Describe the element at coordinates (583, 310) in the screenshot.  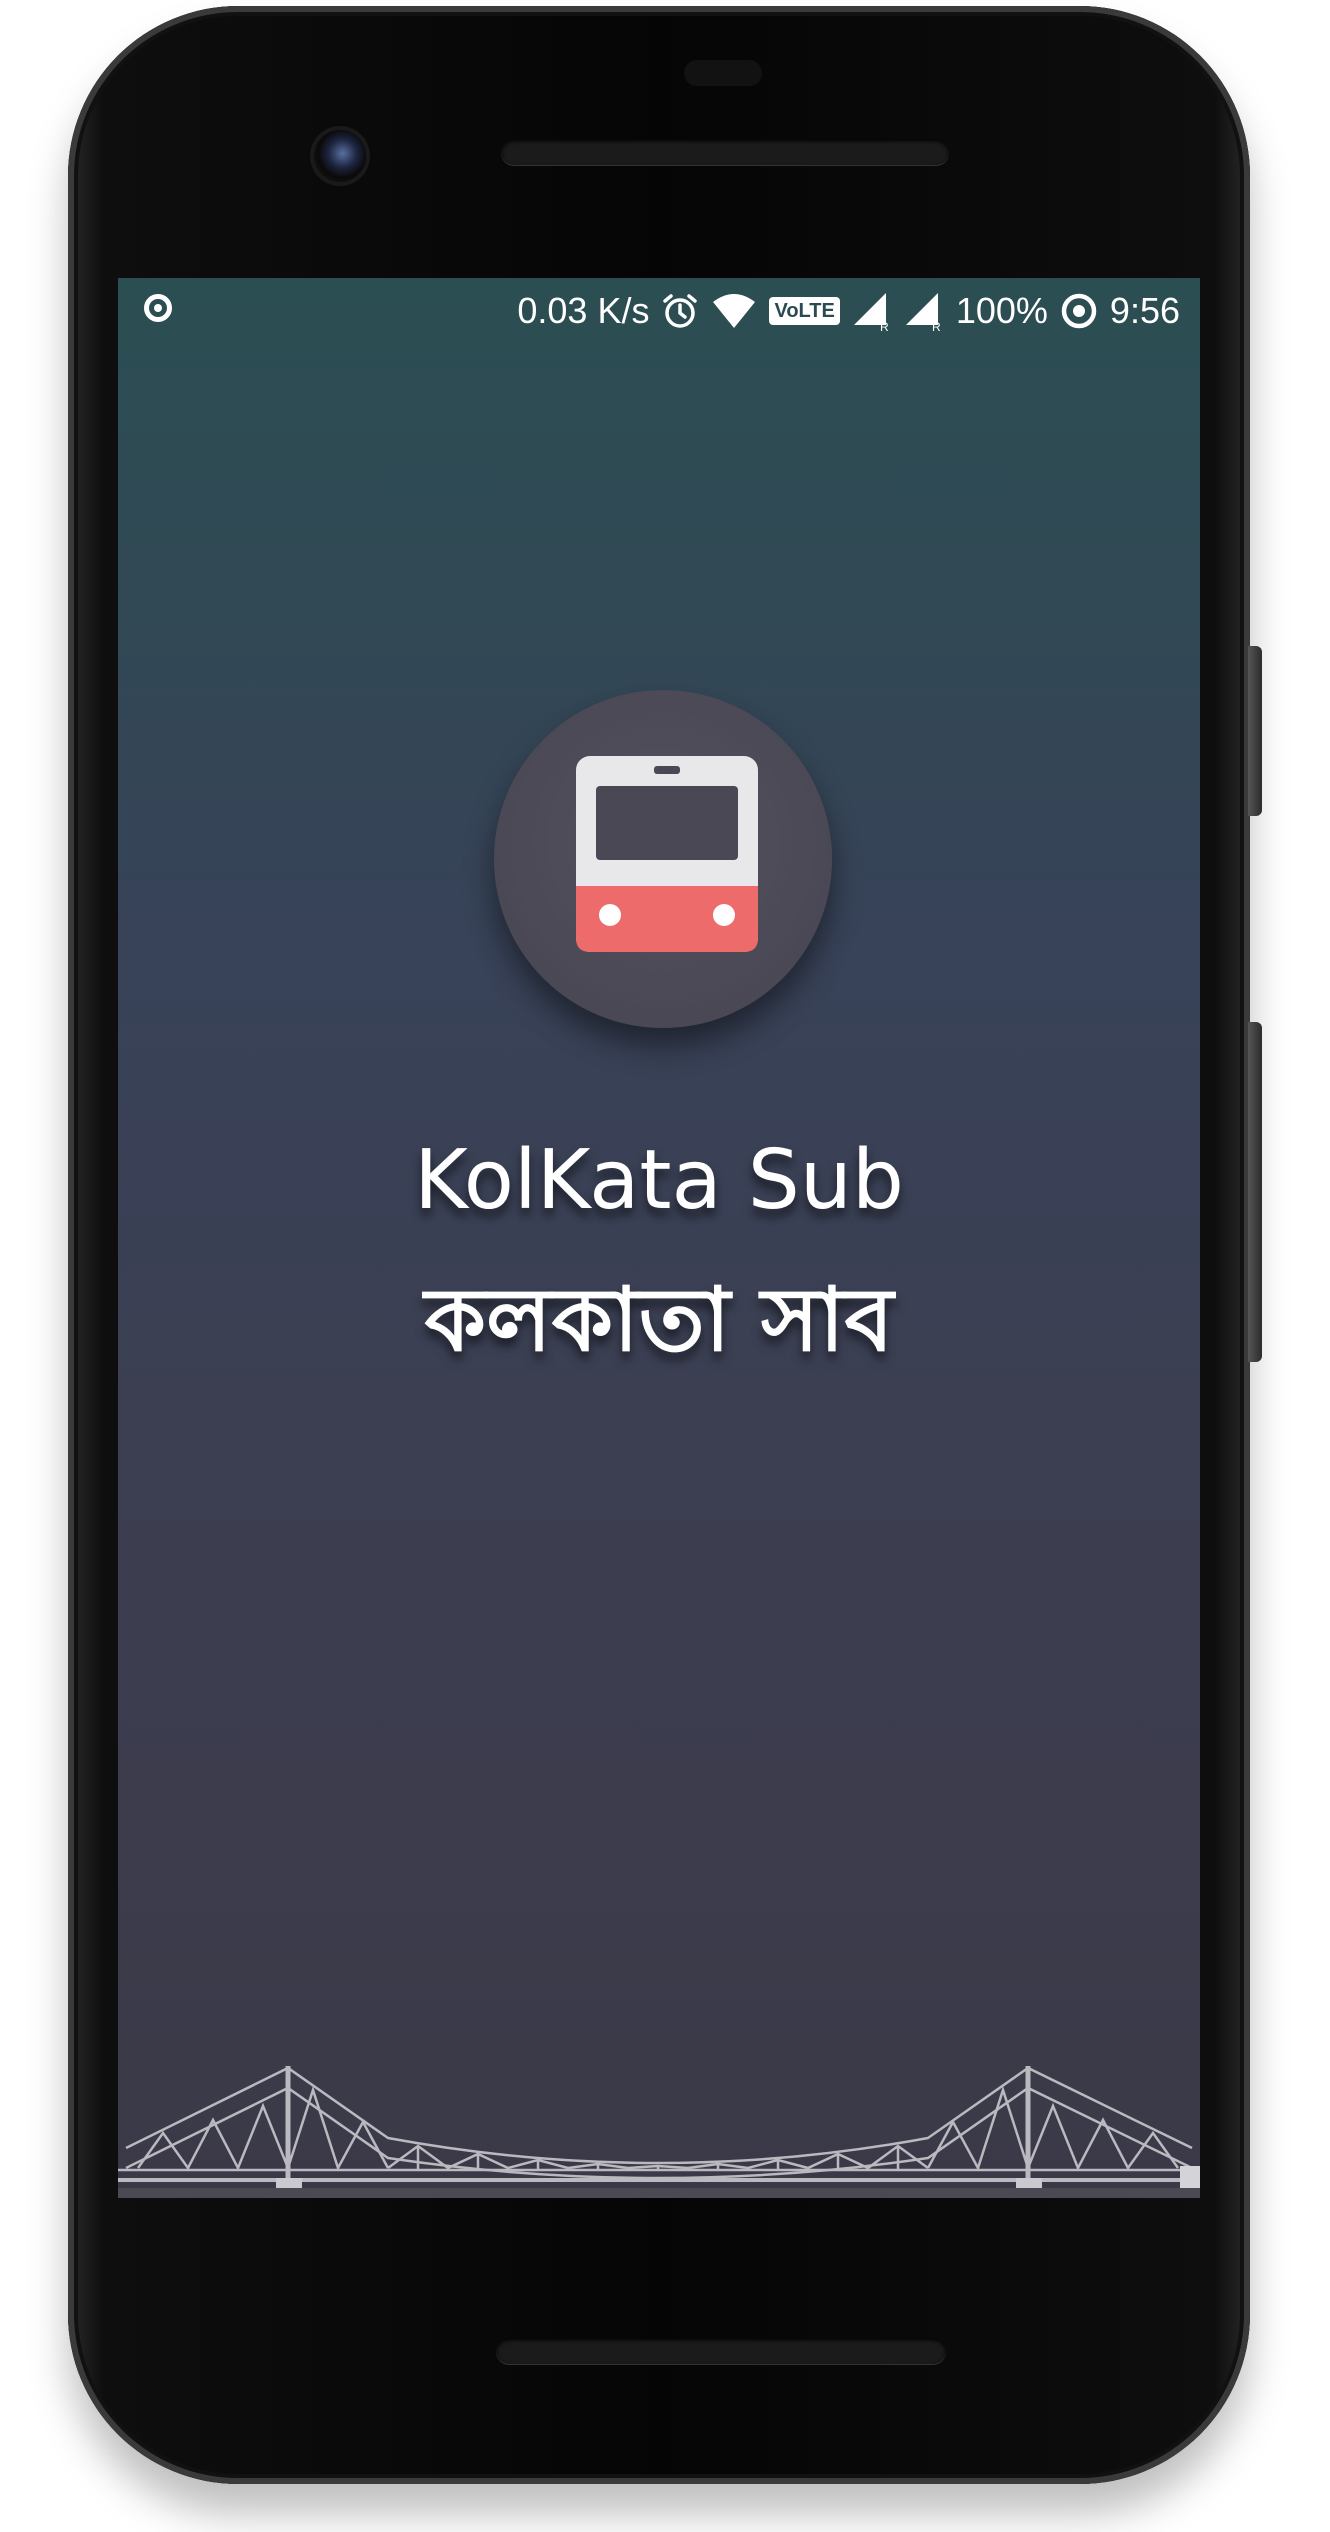
I see `network-speed: 0.03 K/s` at that location.